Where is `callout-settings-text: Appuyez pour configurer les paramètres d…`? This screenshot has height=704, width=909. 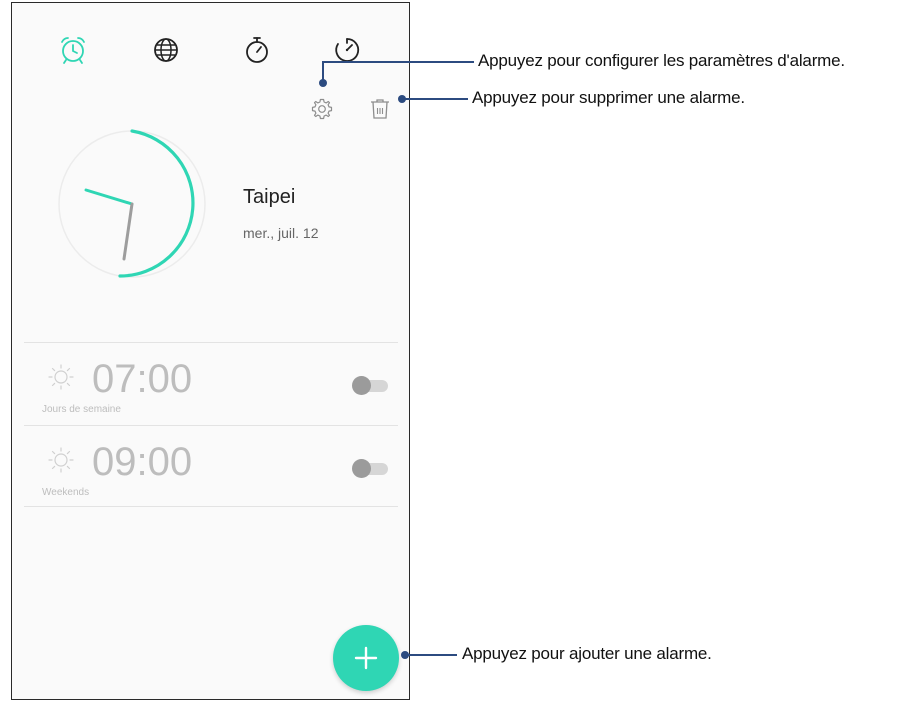 callout-settings-text: Appuyez pour configurer les paramètres d… is located at coordinates (661, 60).